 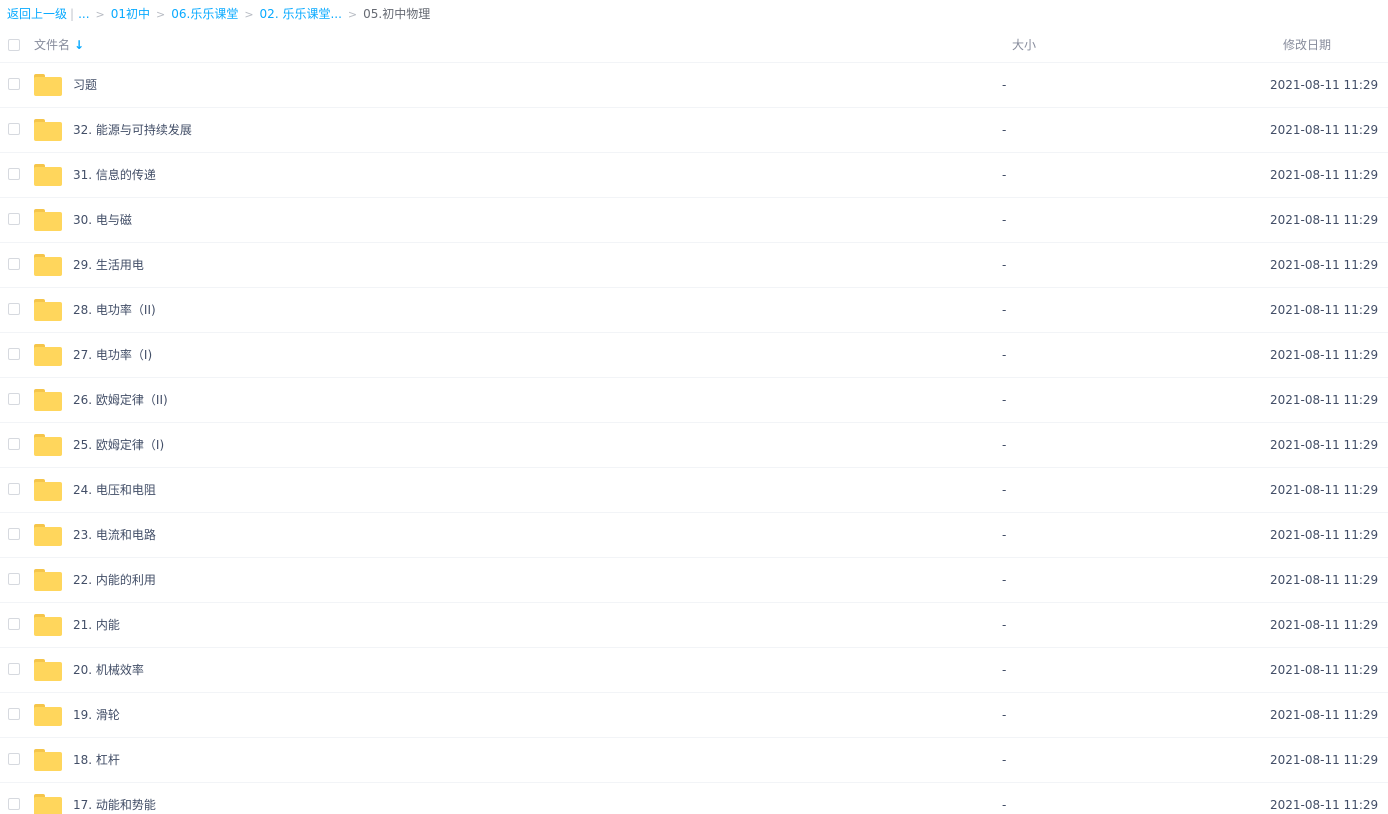 I want to click on arrow-down-icon: ↓, so click(x=79, y=45).